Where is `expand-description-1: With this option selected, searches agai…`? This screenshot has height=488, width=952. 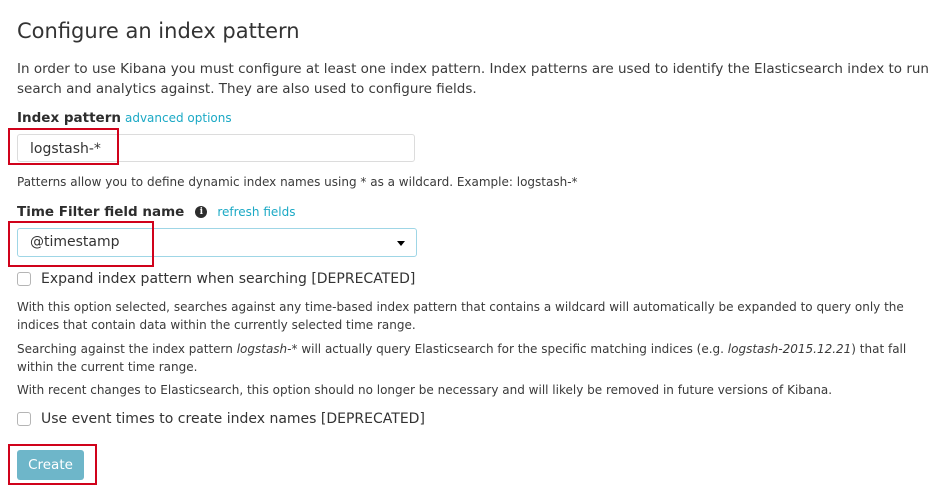
expand-description-1: With this option selected, searches agai… is located at coordinates (460, 316).